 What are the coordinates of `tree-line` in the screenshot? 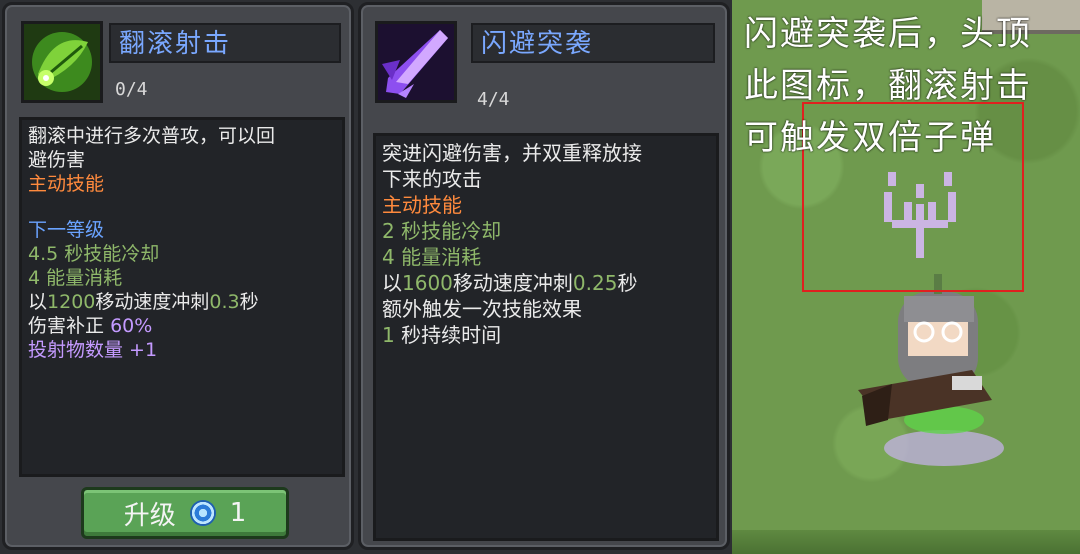 It's located at (906, 542).